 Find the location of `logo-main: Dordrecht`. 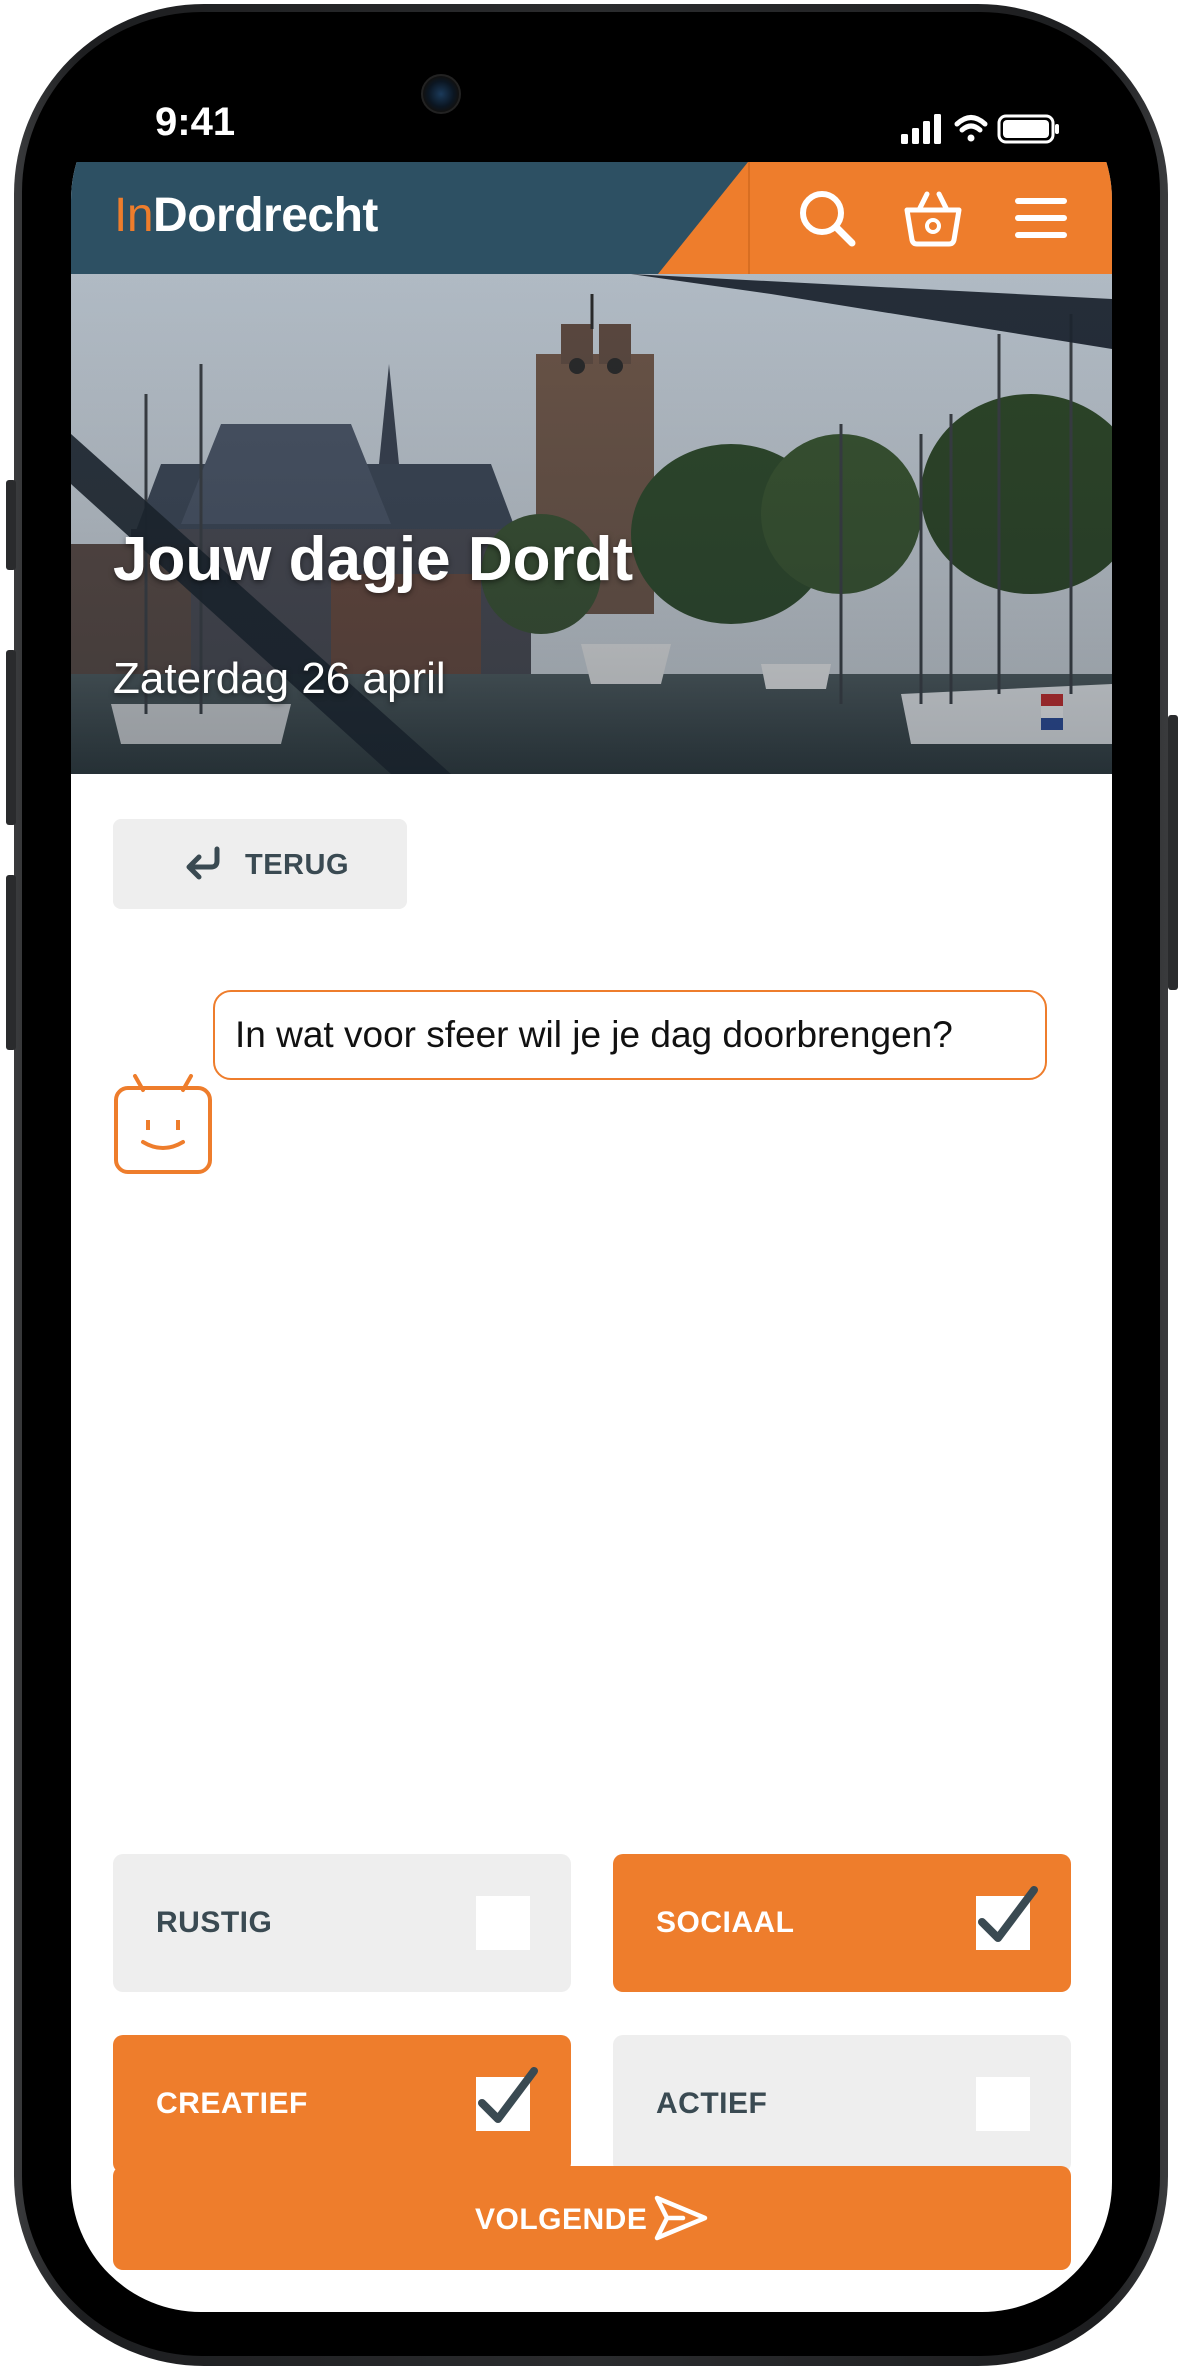

logo-main: Dordrecht is located at coordinates (265, 215).